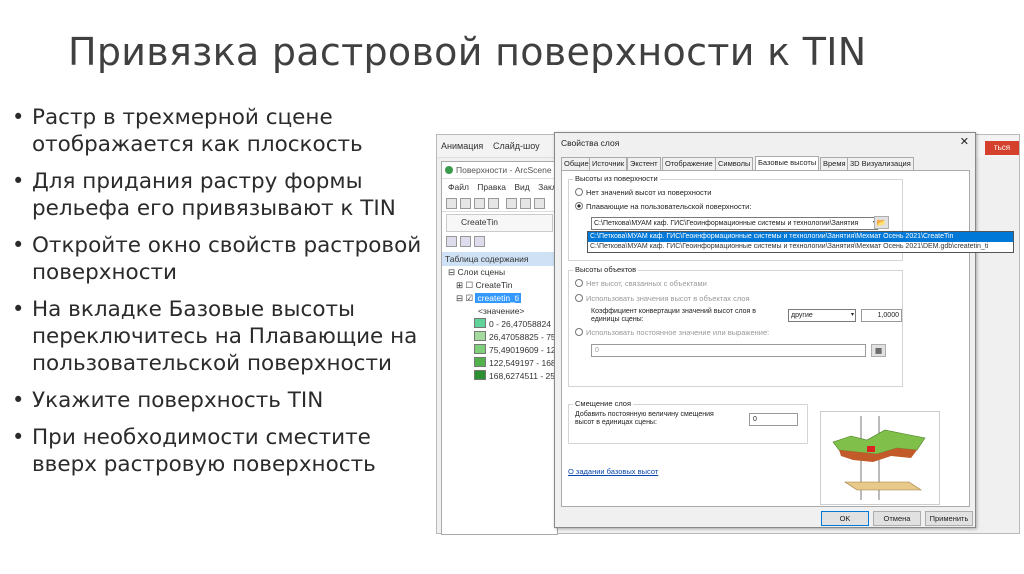 The image size is (1024, 574). I want to click on legend-item: 168,6274511 - 250, so click(504, 376).